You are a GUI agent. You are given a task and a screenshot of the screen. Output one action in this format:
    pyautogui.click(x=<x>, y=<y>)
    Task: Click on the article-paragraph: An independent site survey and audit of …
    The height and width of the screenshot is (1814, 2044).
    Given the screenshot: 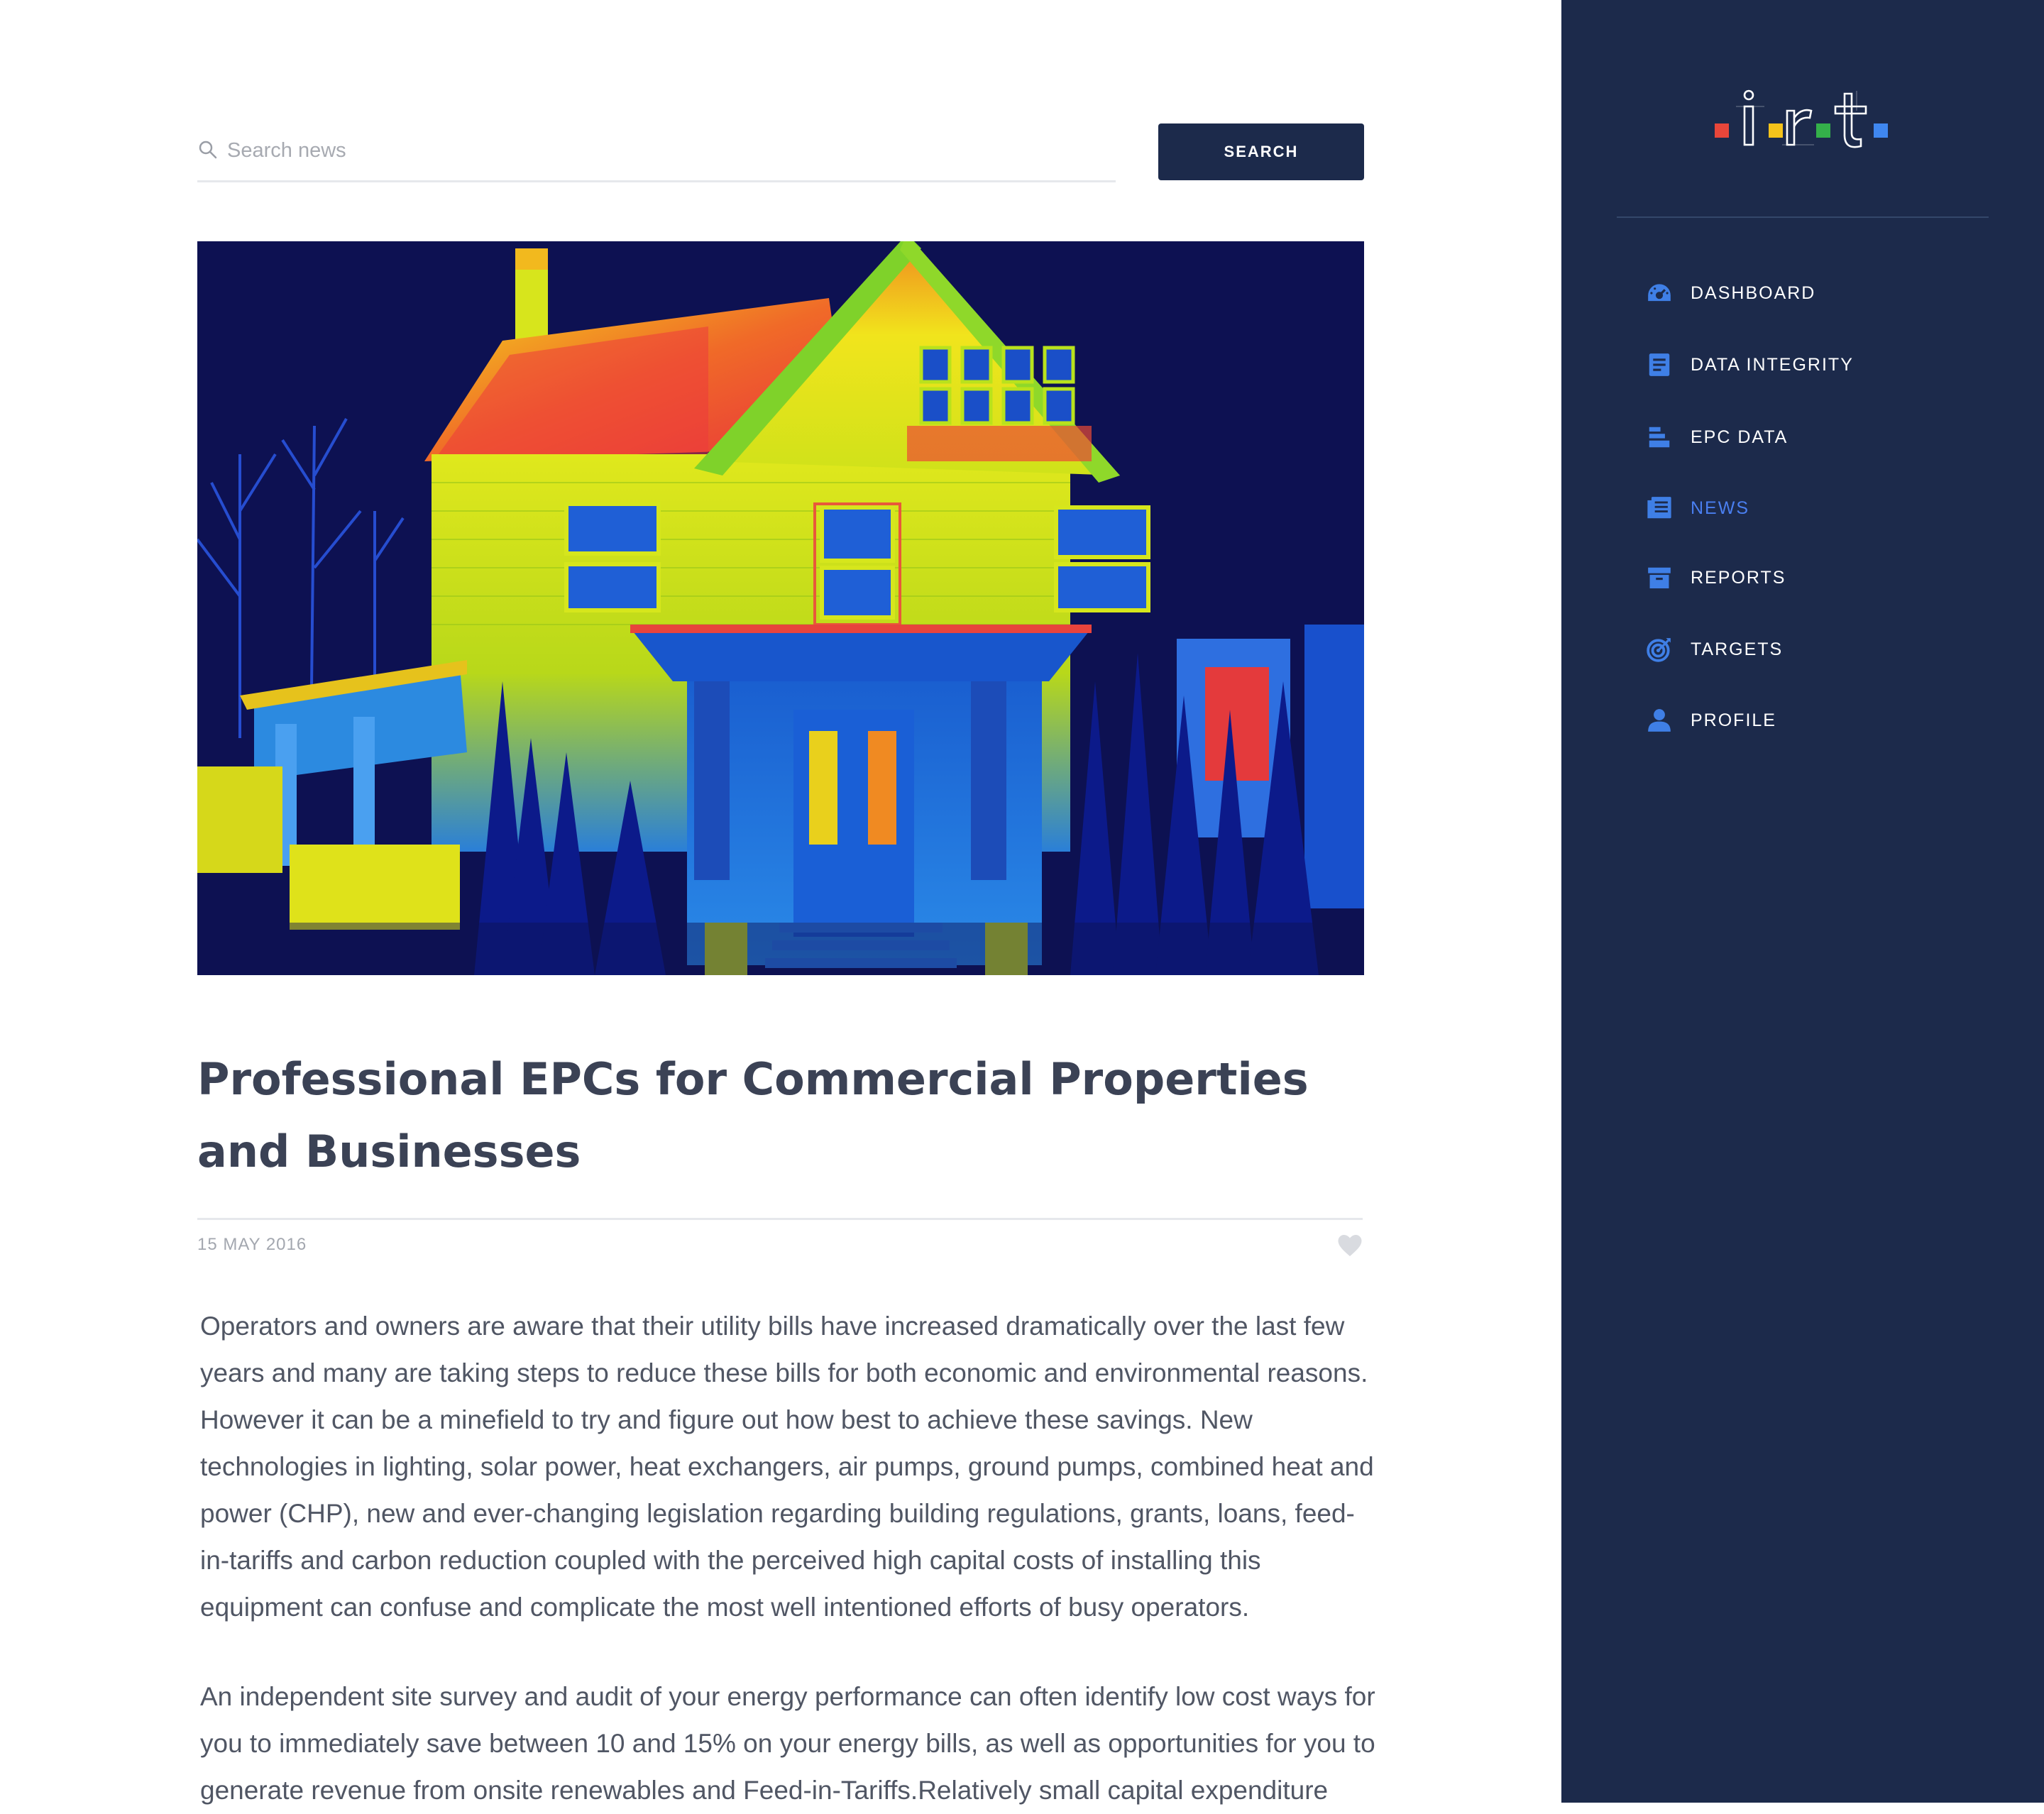 What is the action you would take?
    pyautogui.click(x=787, y=1743)
    